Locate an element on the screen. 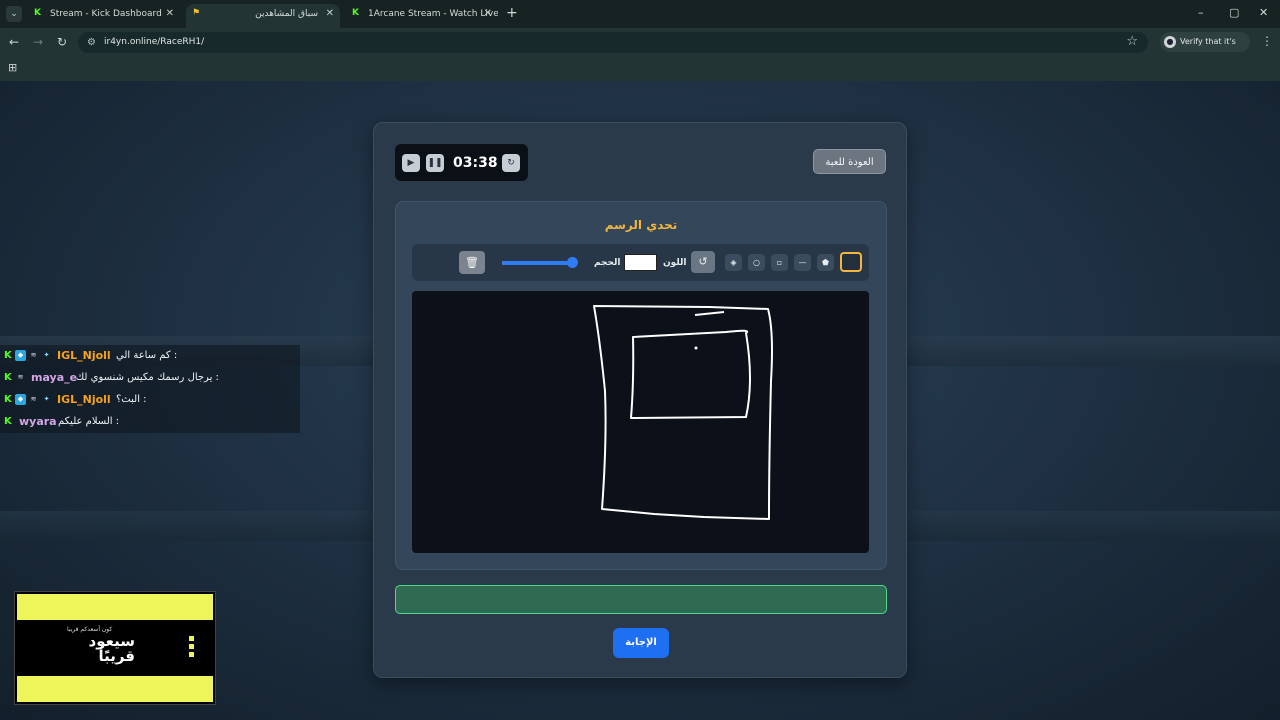 Image resolution: width=1280 pixels, height=720 pixels. chat-username: wyara is located at coordinates (38, 422).